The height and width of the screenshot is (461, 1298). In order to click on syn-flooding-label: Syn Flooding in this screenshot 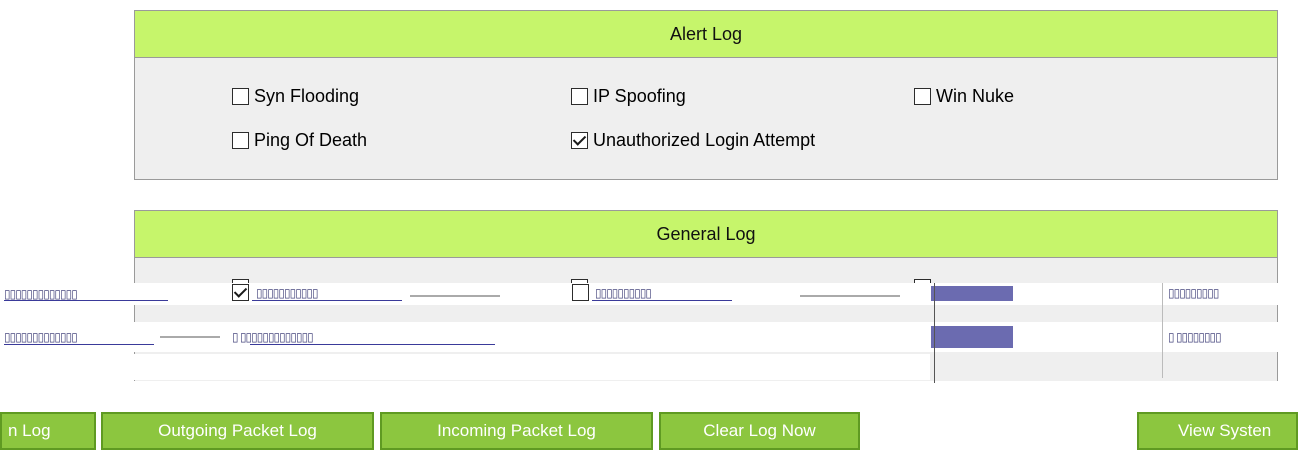, I will do `click(307, 96)`.